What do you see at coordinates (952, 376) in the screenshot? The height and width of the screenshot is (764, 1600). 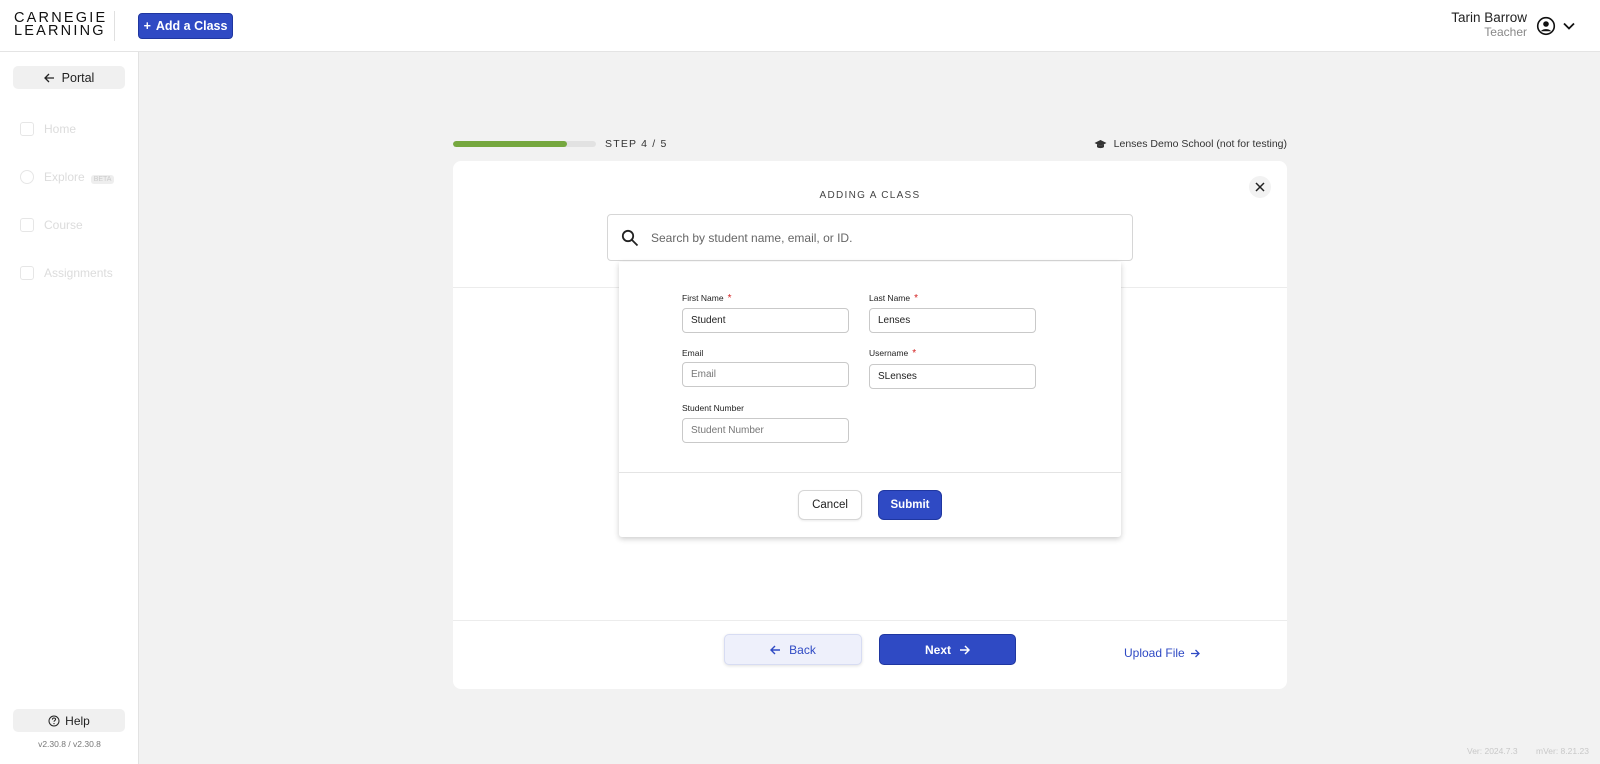 I see `username-field` at bounding box center [952, 376].